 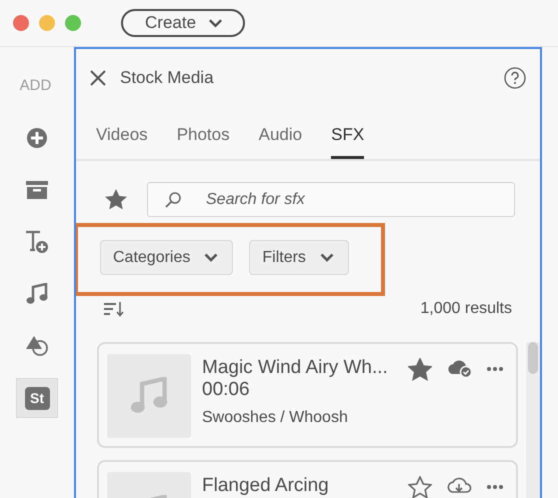 What do you see at coordinates (280, 133) in the screenshot?
I see `tab: Audio` at bounding box center [280, 133].